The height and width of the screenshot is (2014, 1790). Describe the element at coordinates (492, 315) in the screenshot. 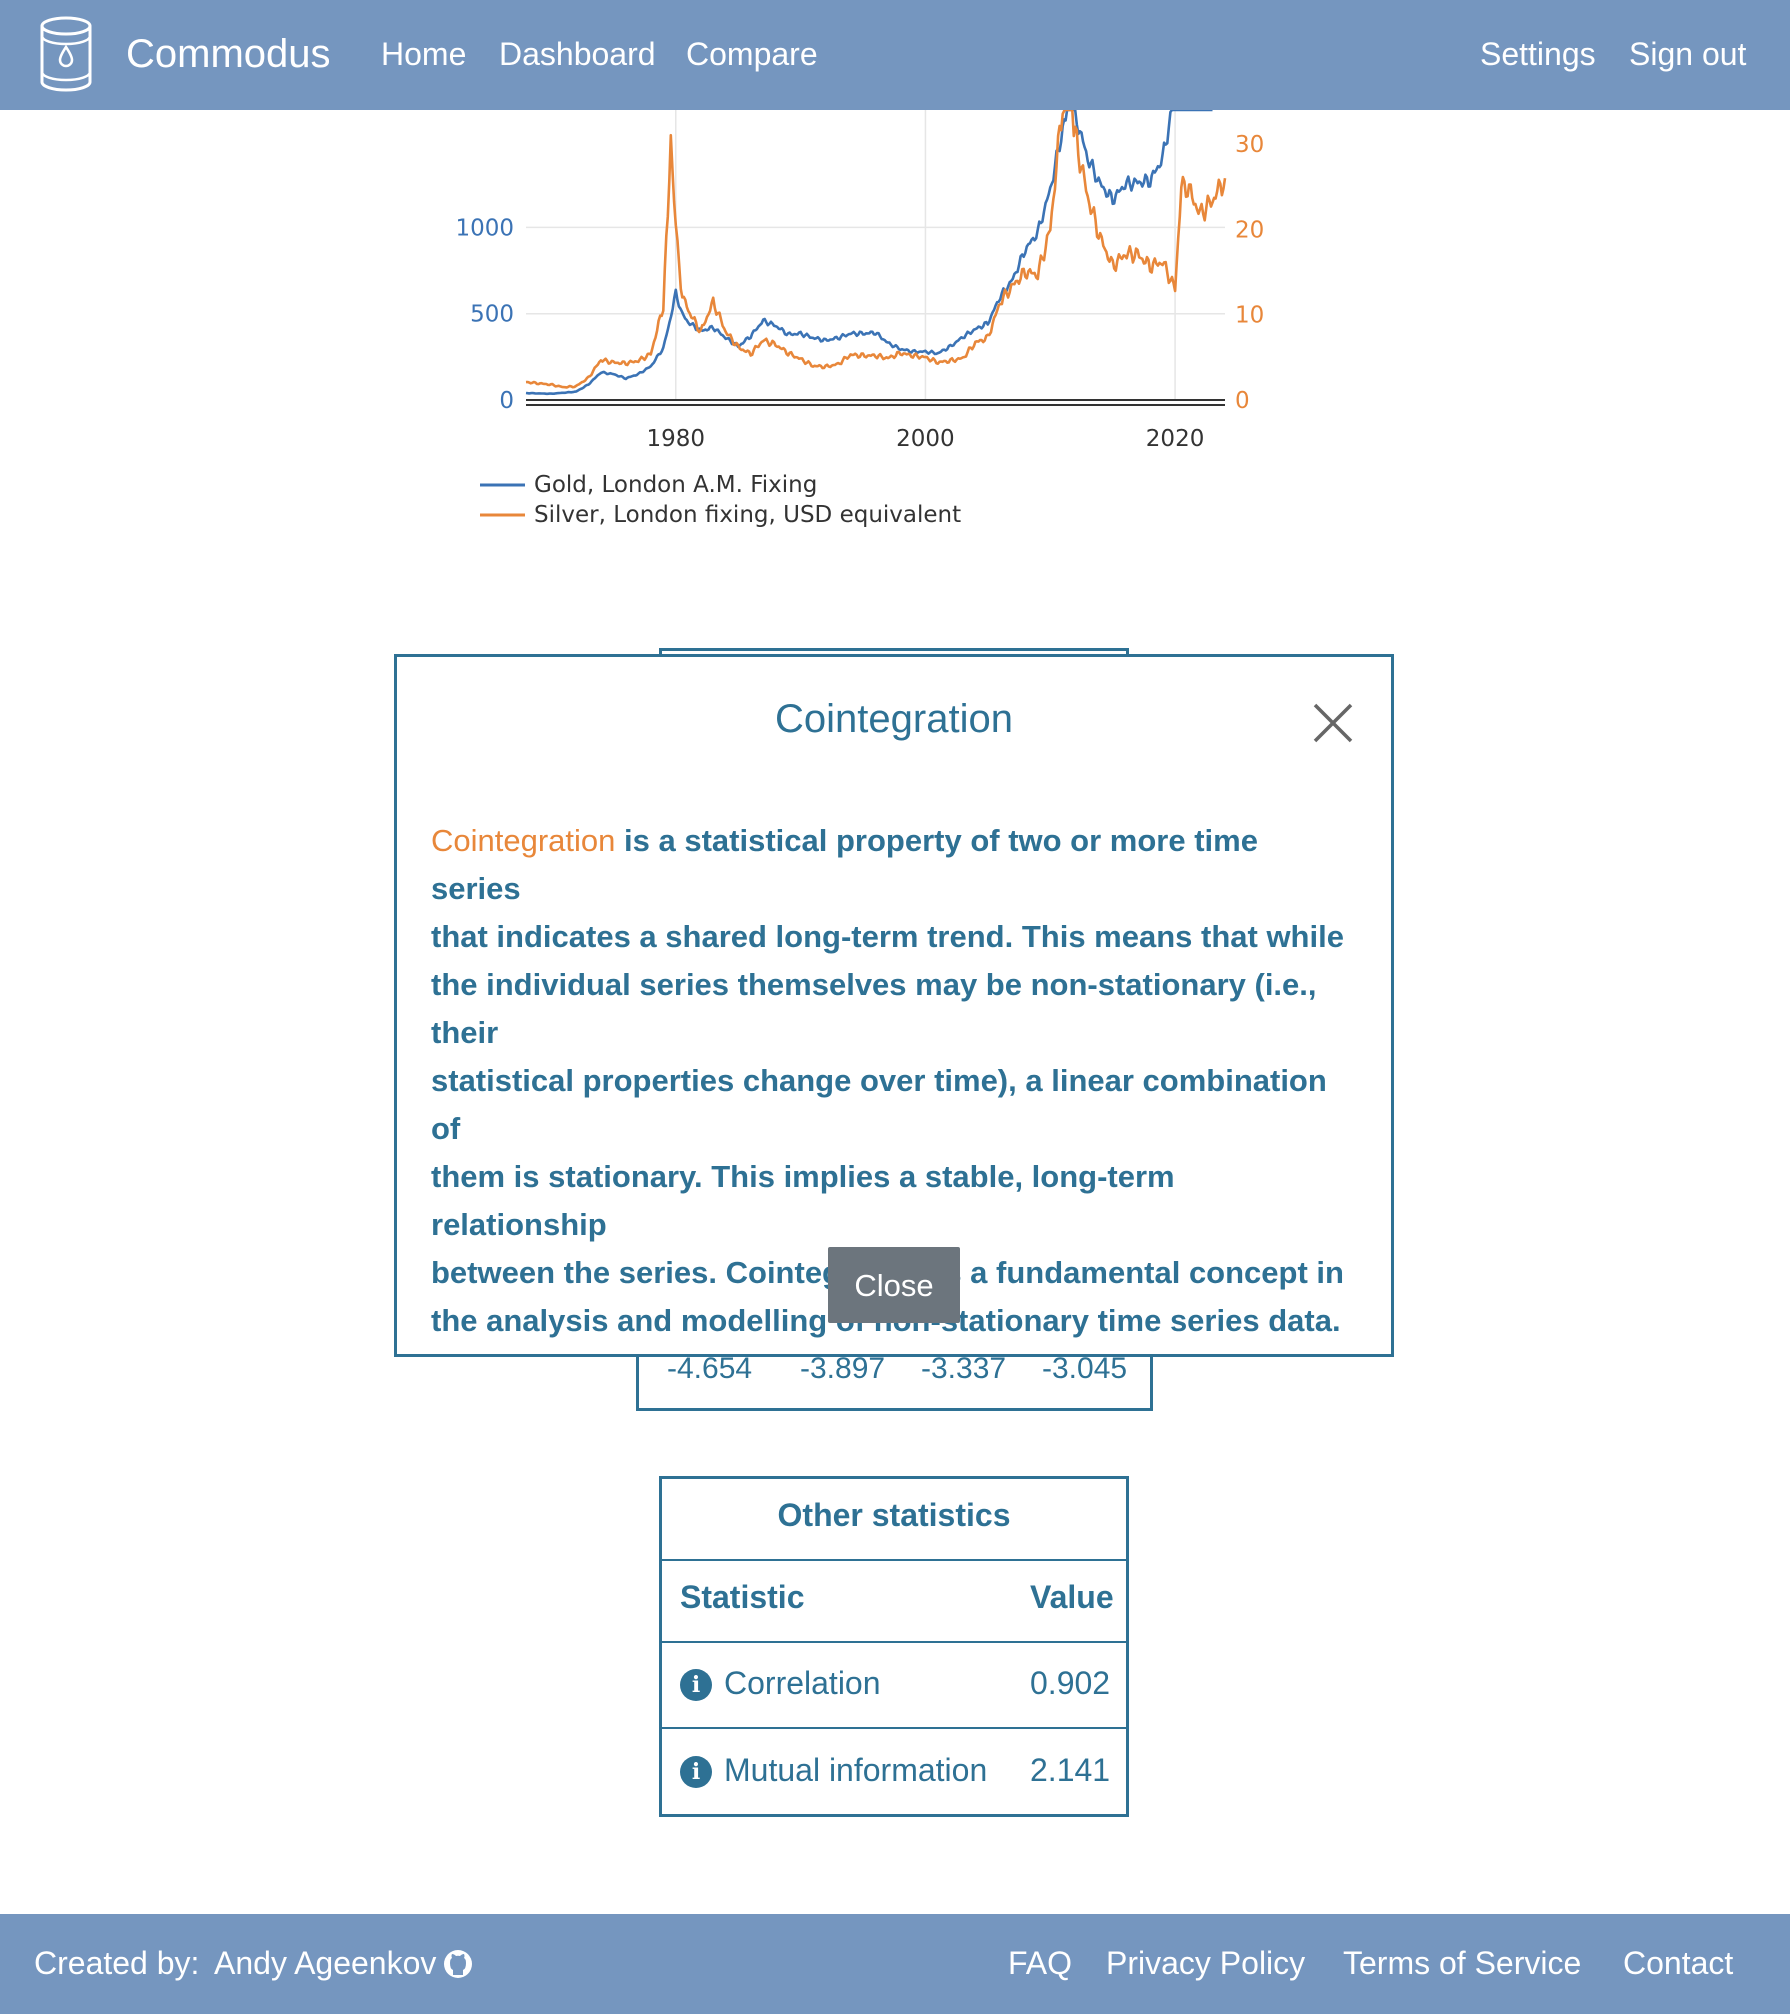

I see `y-left-tick-label: 500` at that location.